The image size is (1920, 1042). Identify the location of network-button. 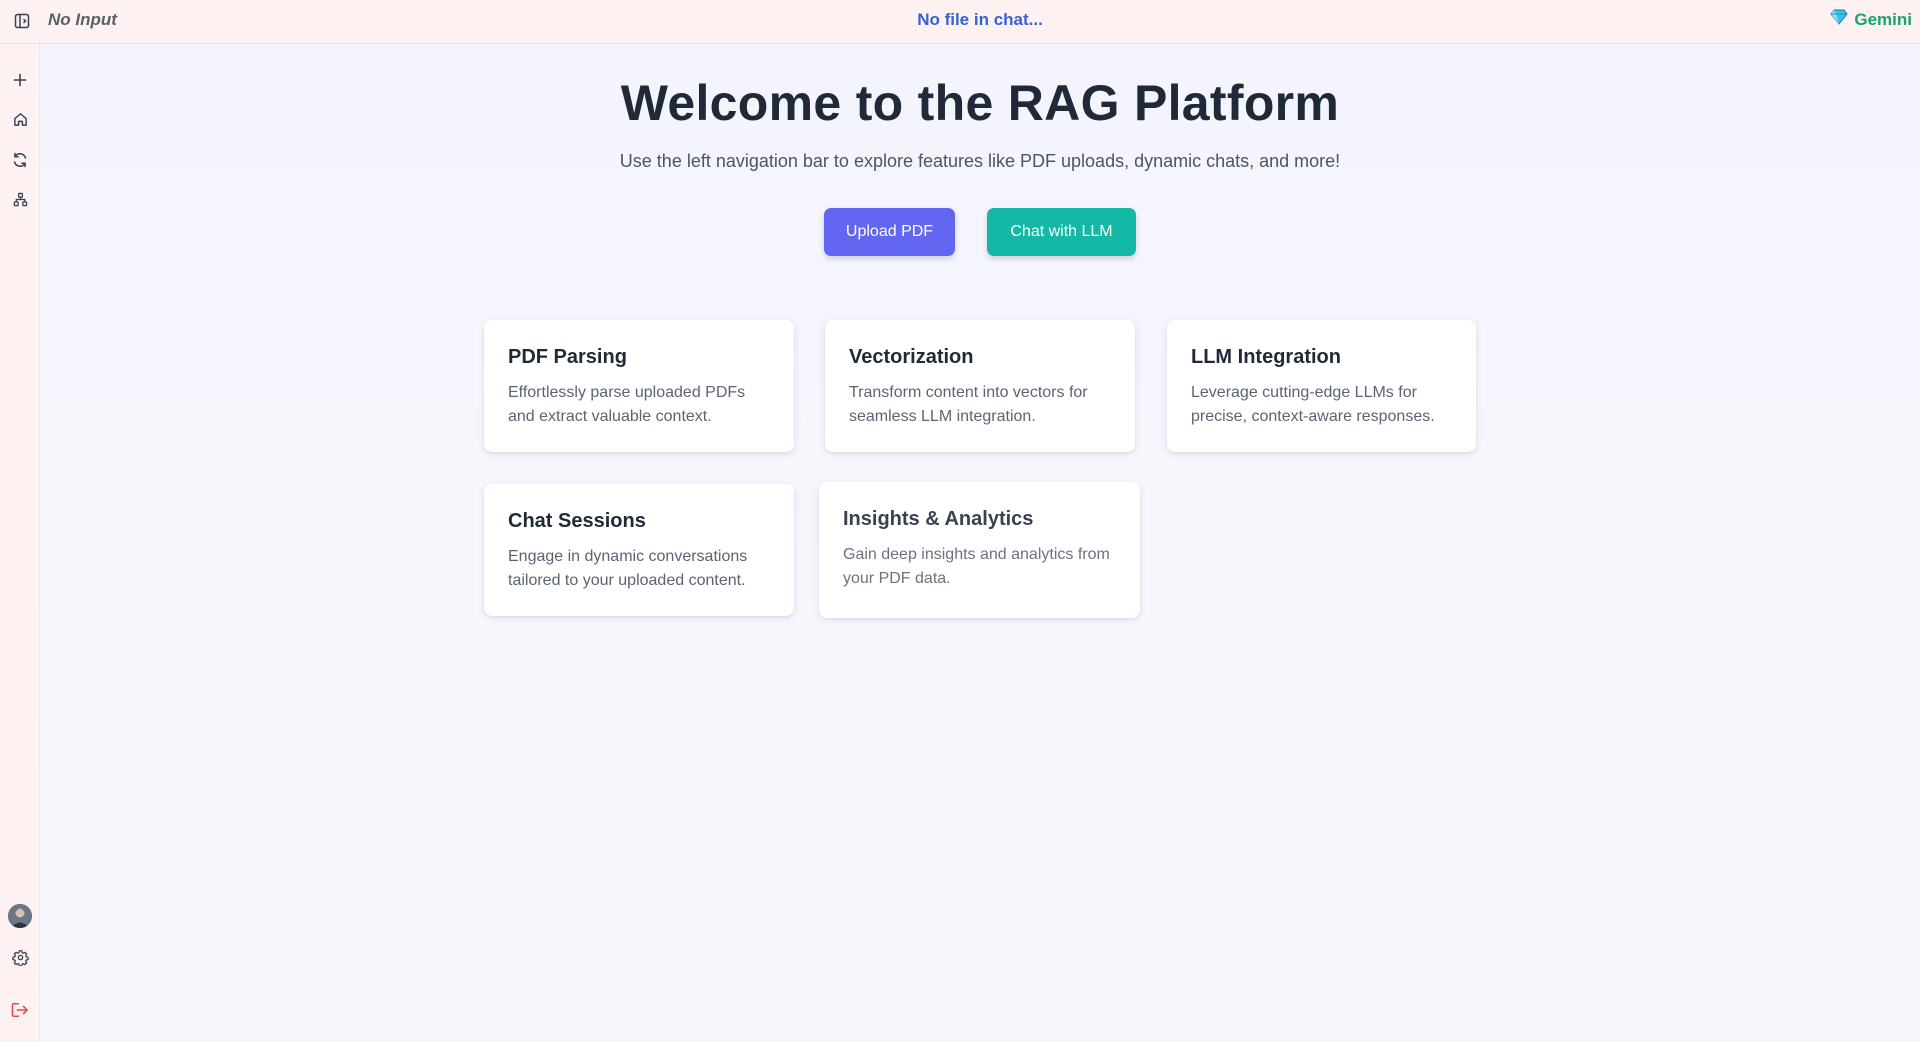
(20, 202).